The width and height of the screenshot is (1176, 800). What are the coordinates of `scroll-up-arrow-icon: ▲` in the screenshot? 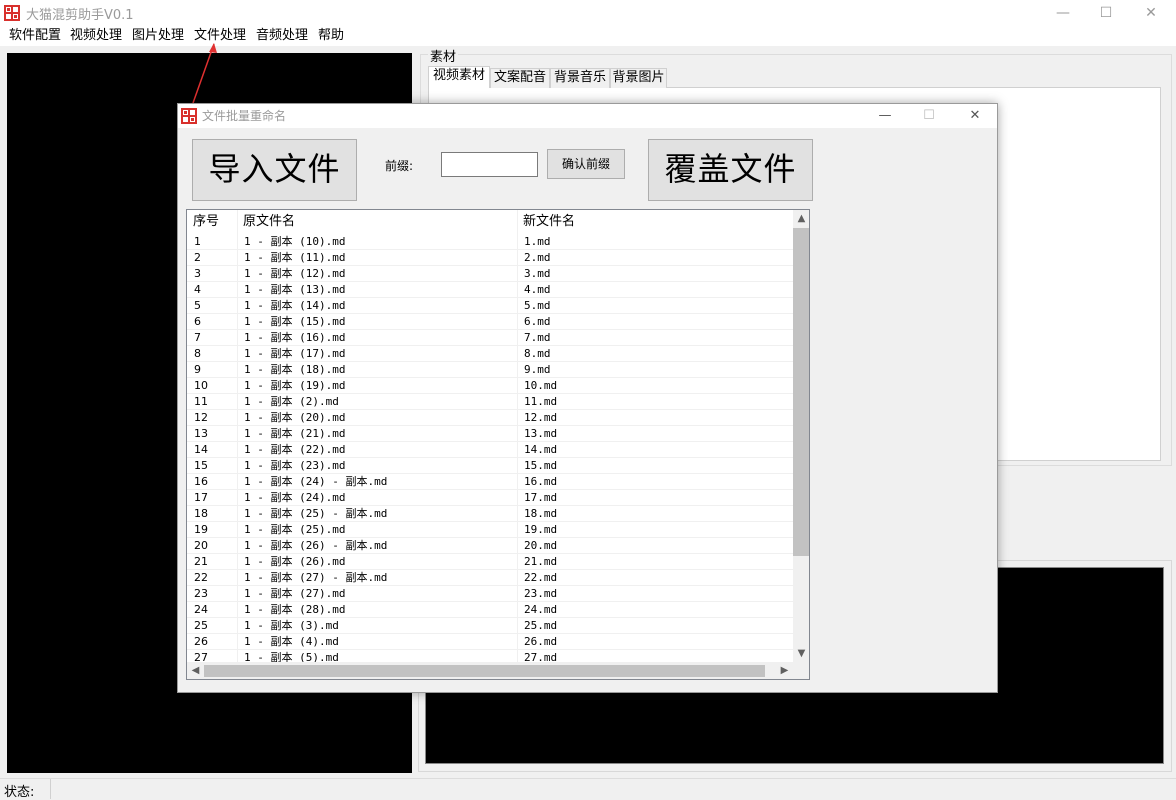 It's located at (801, 218).